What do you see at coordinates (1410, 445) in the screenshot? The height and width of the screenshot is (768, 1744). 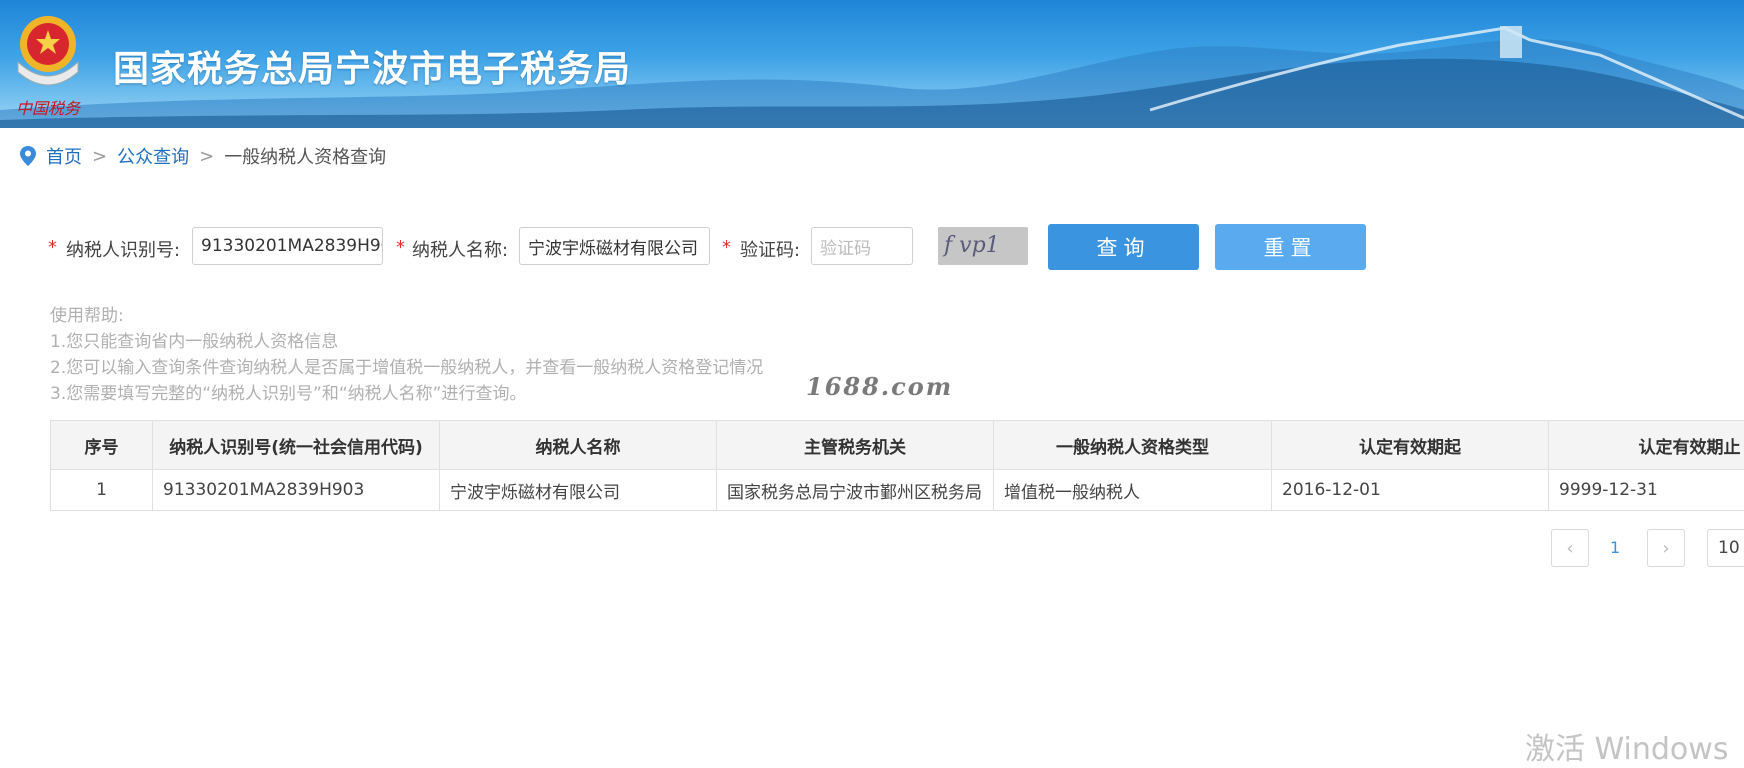 I see `col-header-valid-from: 认定有效期起` at bounding box center [1410, 445].